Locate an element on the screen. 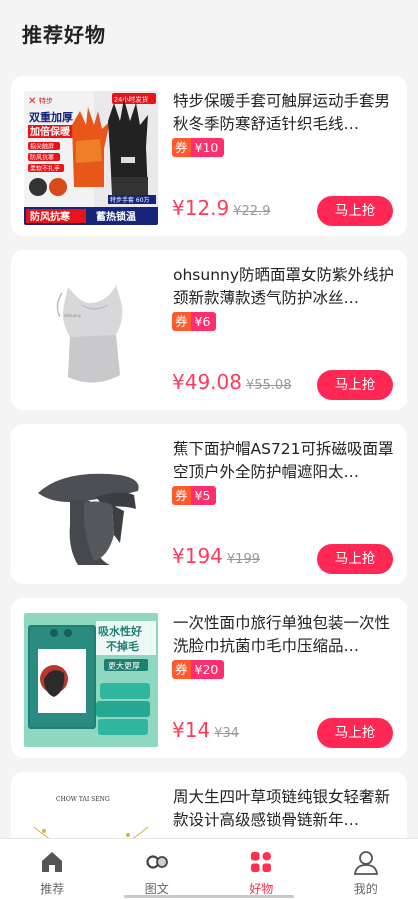  current-price: ¥194 is located at coordinates (197, 556).